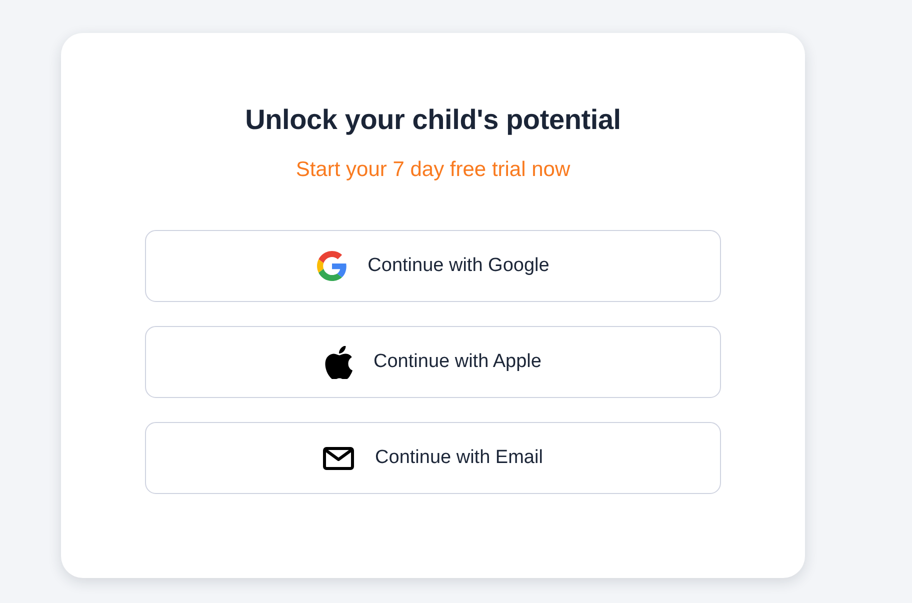  Describe the element at coordinates (338, 458) in the screenshot. I see `envelope-icon` at that location.